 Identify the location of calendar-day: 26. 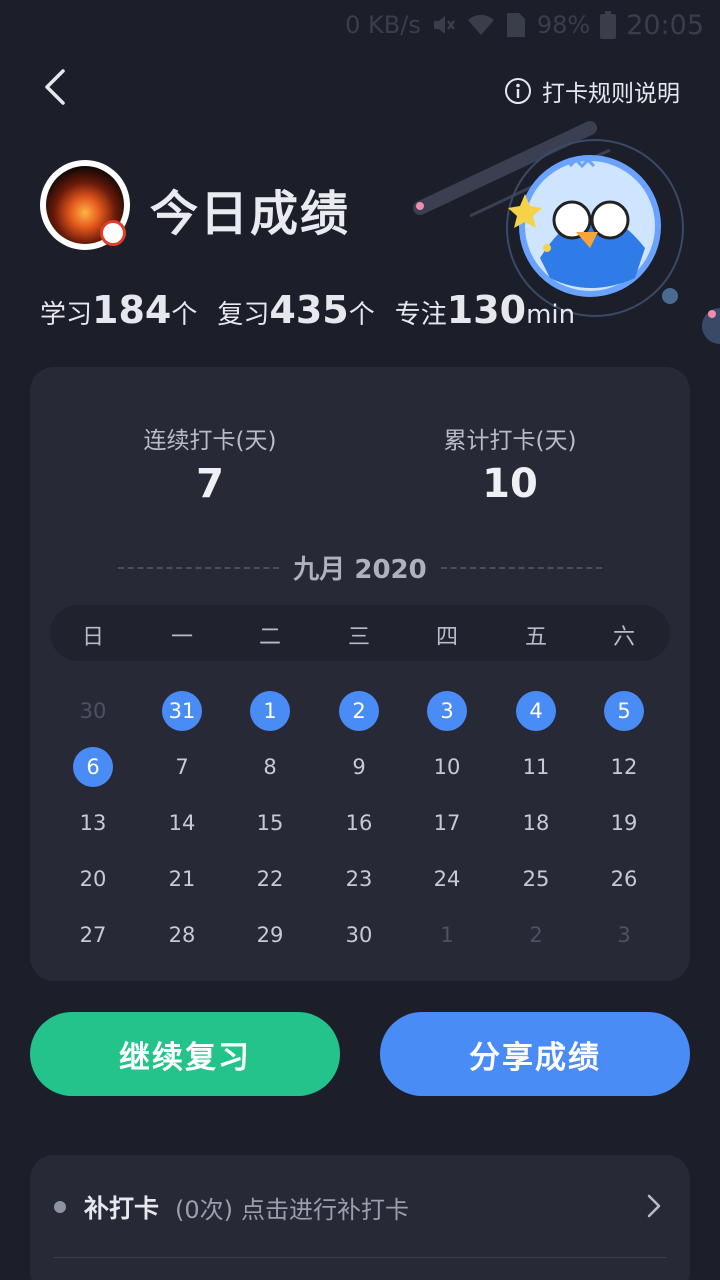
(624, 879).